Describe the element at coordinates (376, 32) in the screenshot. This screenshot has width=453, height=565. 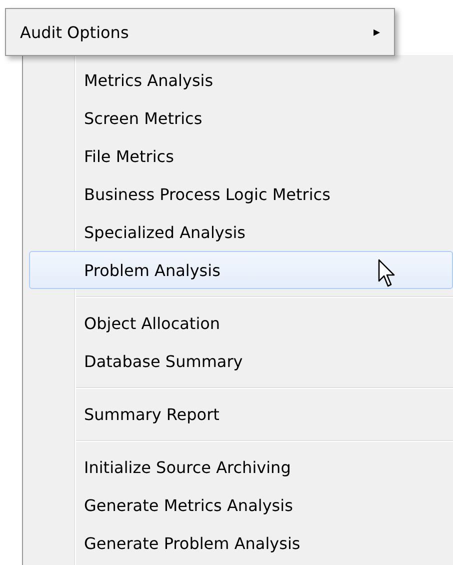
I see `submenu-arrow: ▸` at that location.